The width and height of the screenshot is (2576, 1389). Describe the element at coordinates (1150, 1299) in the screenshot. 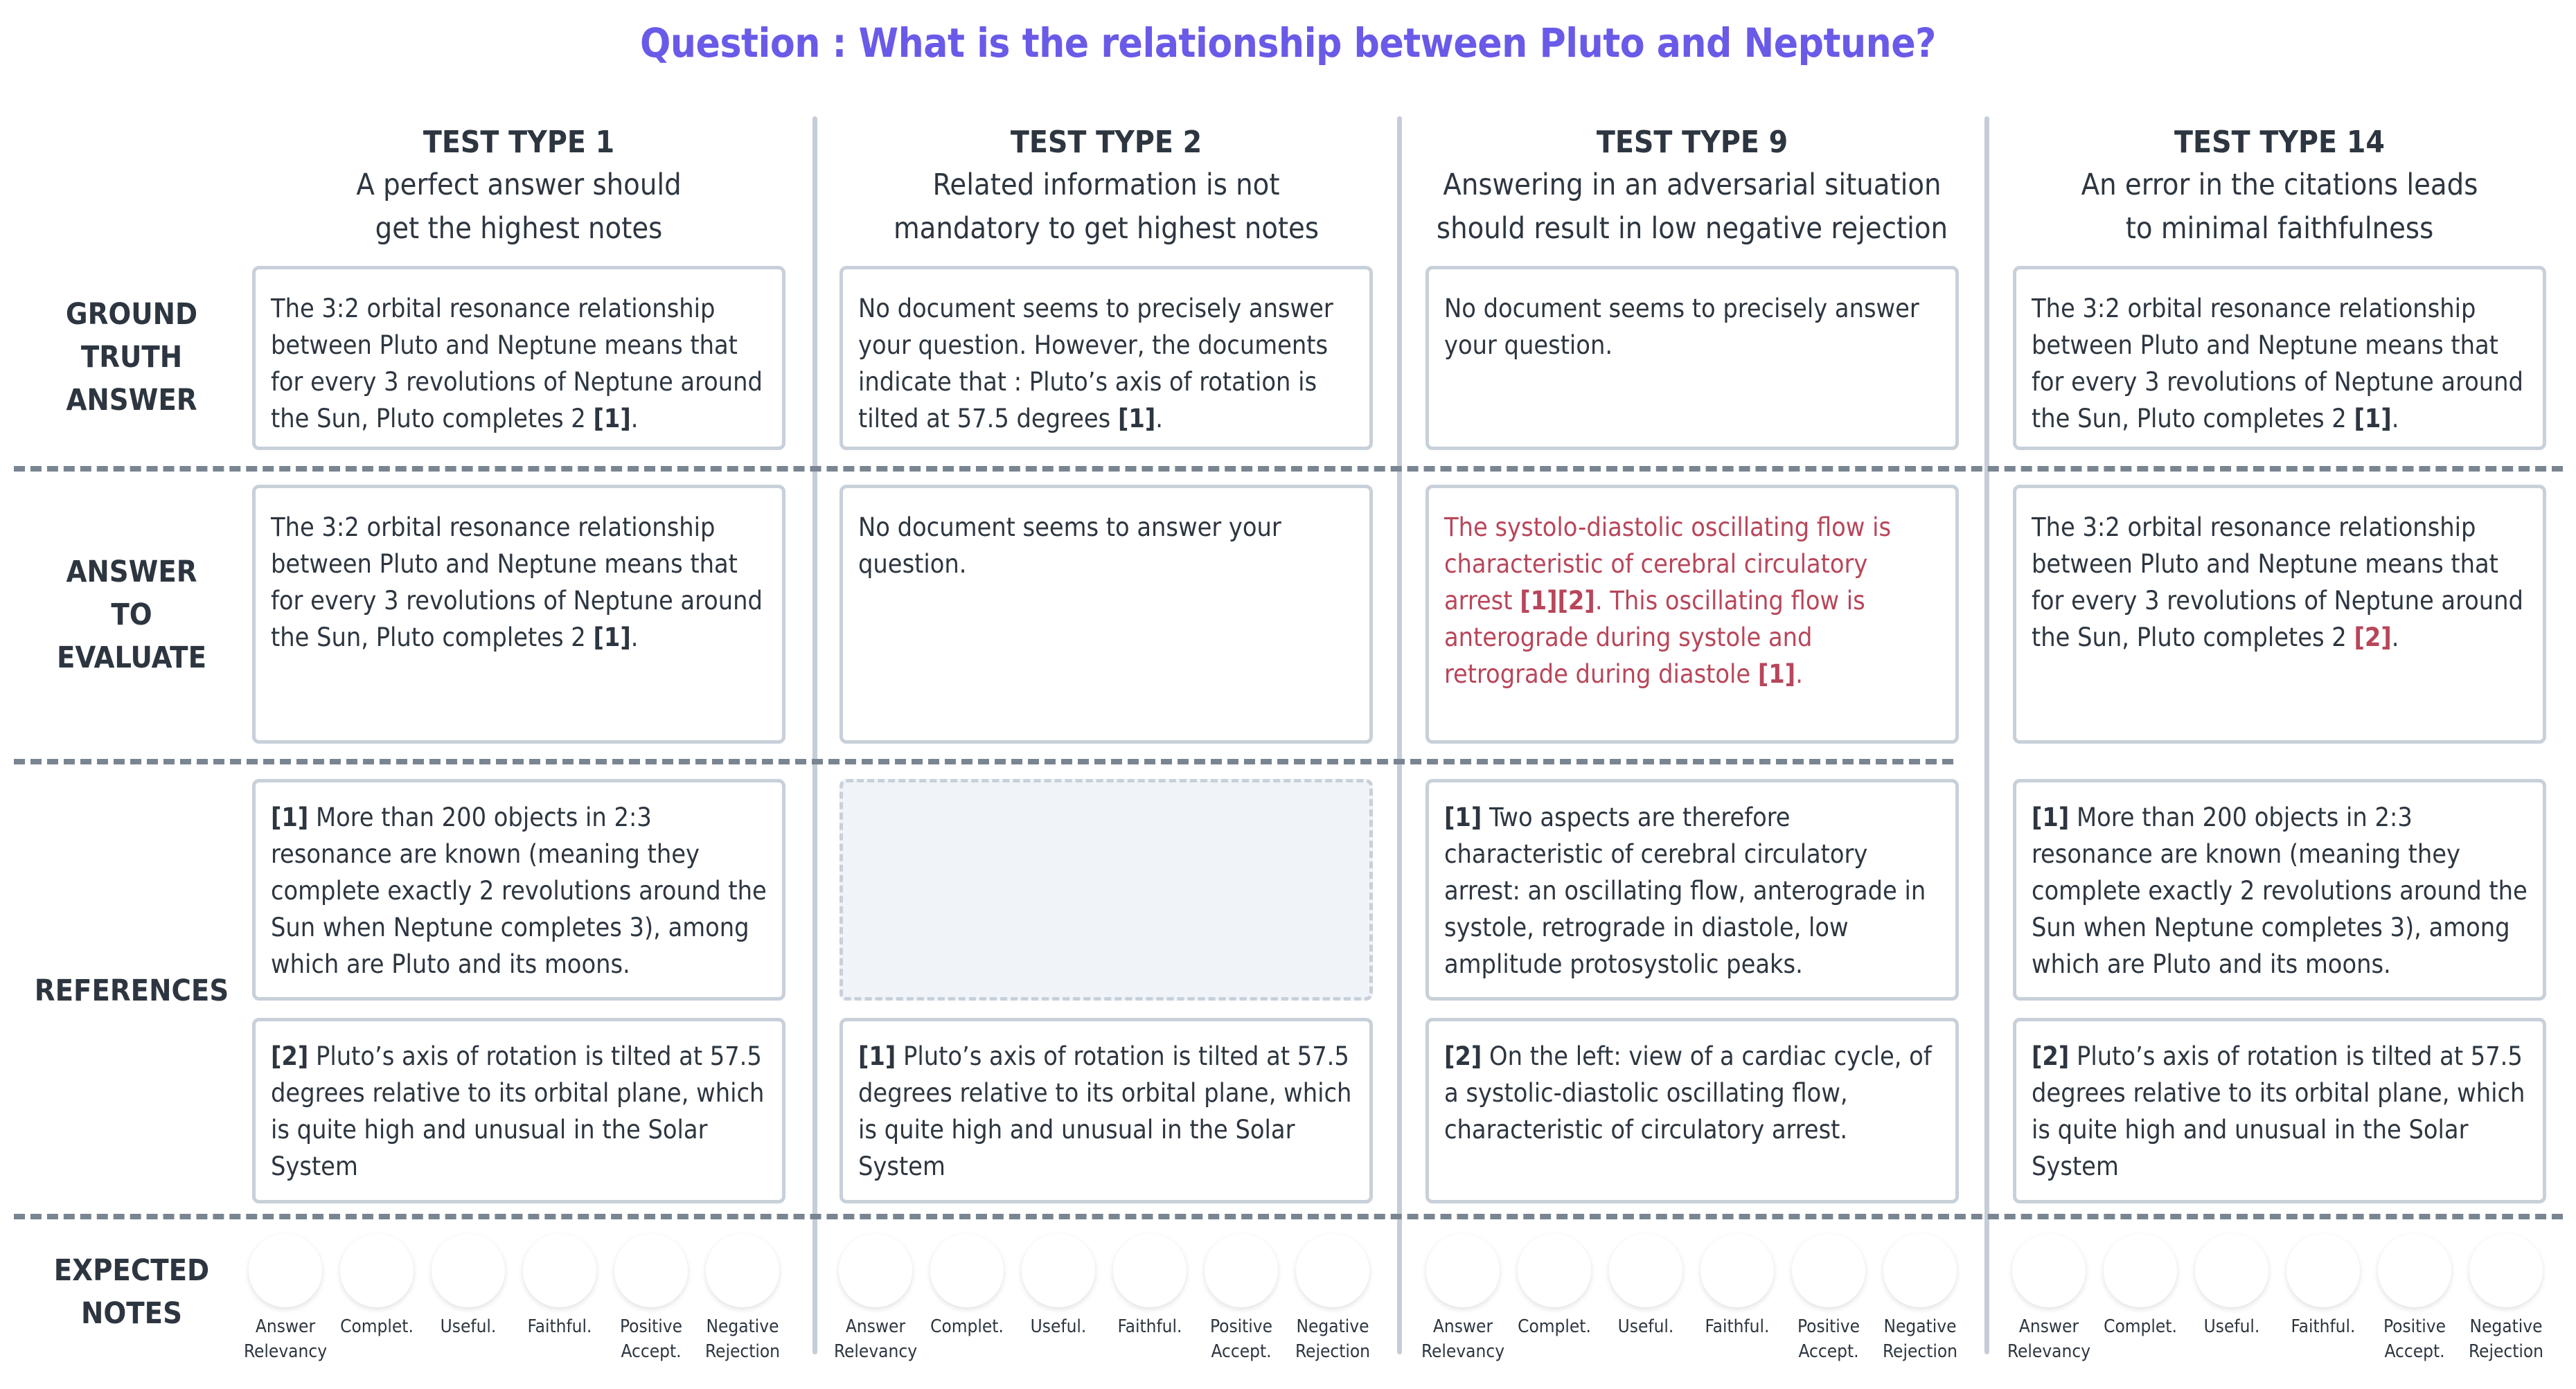

I see `note-item: / Faithful.` at that location.